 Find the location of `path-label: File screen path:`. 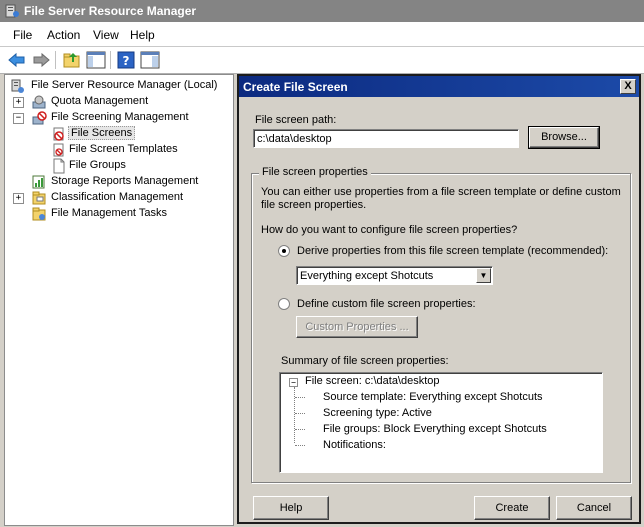

path-label: File screen path: is located at coordinates (296, 120).